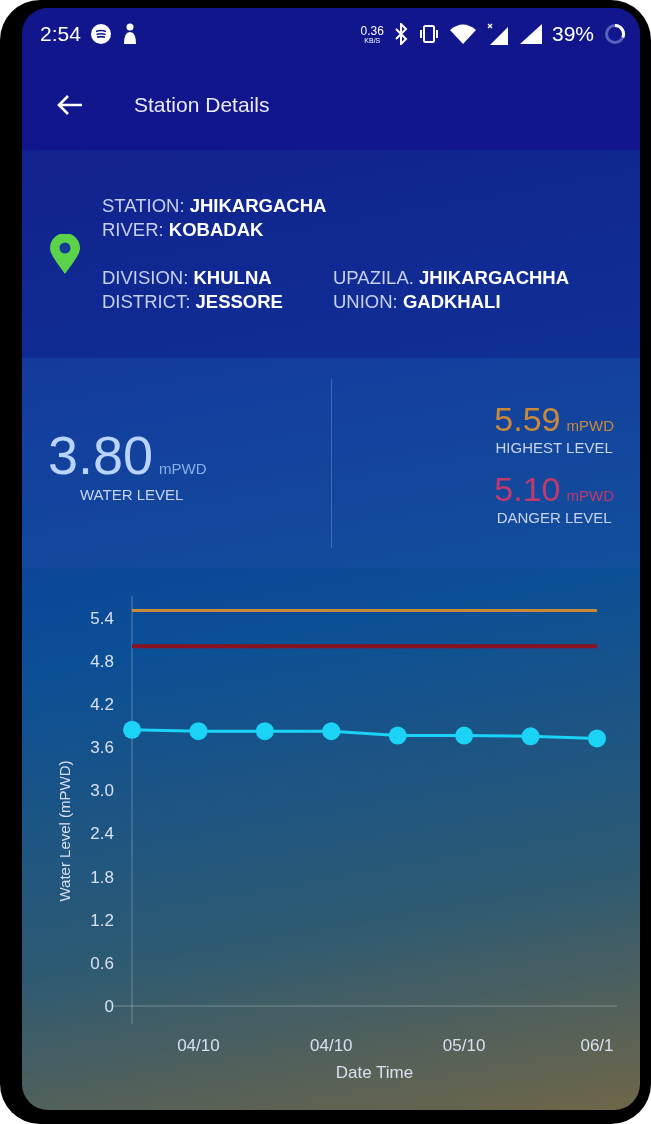 The image size is (651, 1124). What do you see at coordinates (102, 791) in the screenshot?
I see `y-tick-label: 3.0` at bounding box center [102, 791].